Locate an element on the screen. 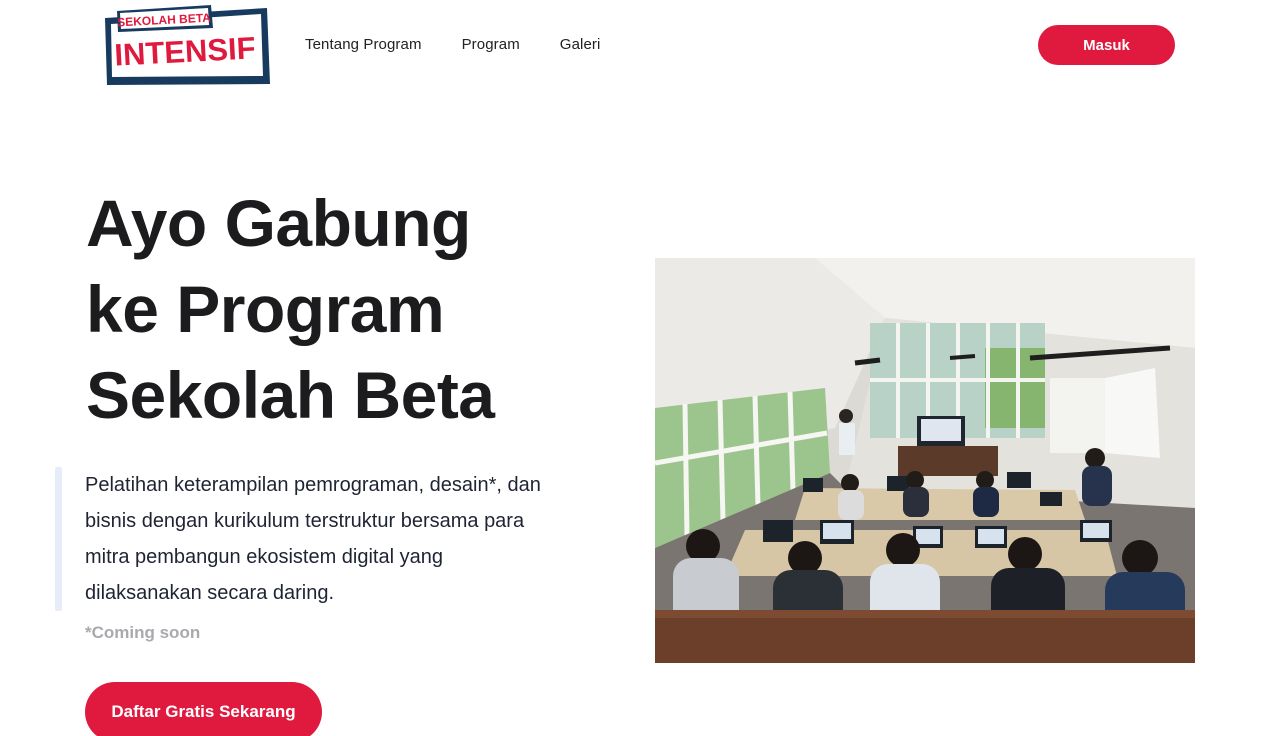 The height and width of the screenshot is (736, 1280). nav-program: Program is located at coordinates (491, 44).